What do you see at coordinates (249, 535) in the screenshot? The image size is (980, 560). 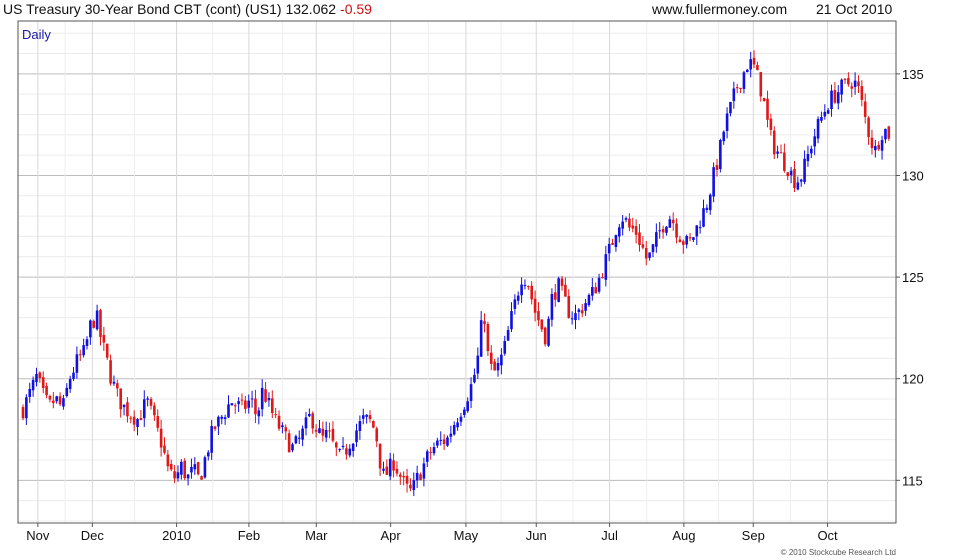 I see `x-tick-label: Feb` at bounding box center [249, 535].